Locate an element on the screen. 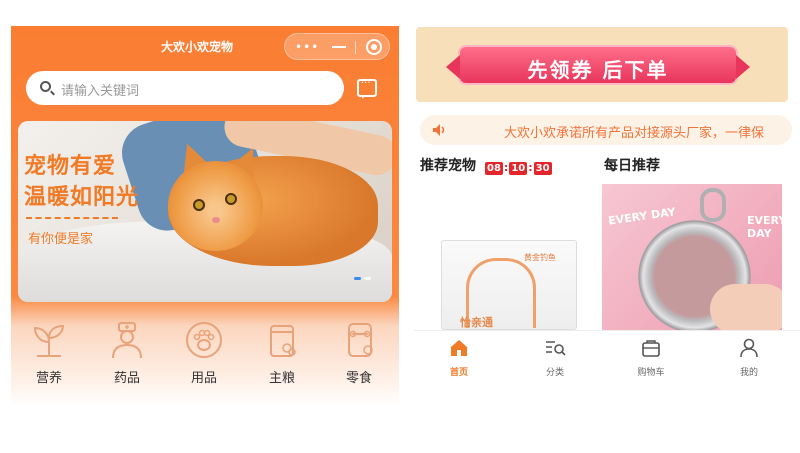 Image resolution: width=800 pixels, height=453 pixels. recommend-pet-product: 黄金钓鱼 怡亲通 is located at coordinates (506, 283).